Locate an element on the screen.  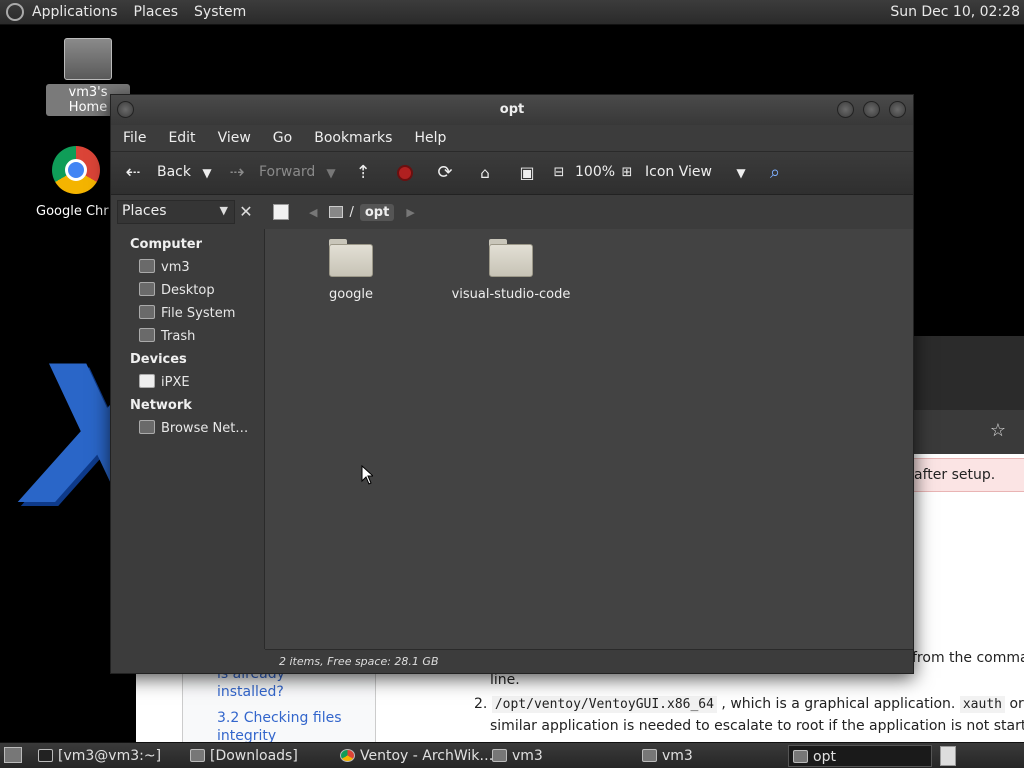
list-number: 2. is located at coordinates (481, 704).